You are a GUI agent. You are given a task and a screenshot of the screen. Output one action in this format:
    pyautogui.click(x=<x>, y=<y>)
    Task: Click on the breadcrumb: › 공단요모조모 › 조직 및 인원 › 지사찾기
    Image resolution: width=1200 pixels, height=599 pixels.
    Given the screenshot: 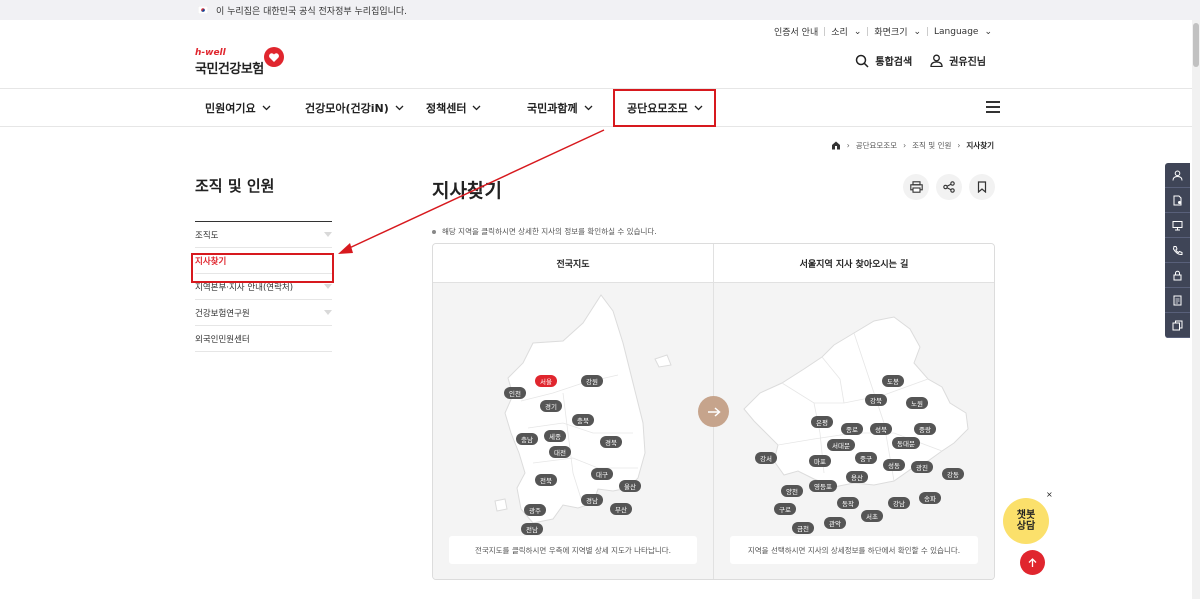 What is the action you would take?
    pyautogui.click(x=912, y=145)
    